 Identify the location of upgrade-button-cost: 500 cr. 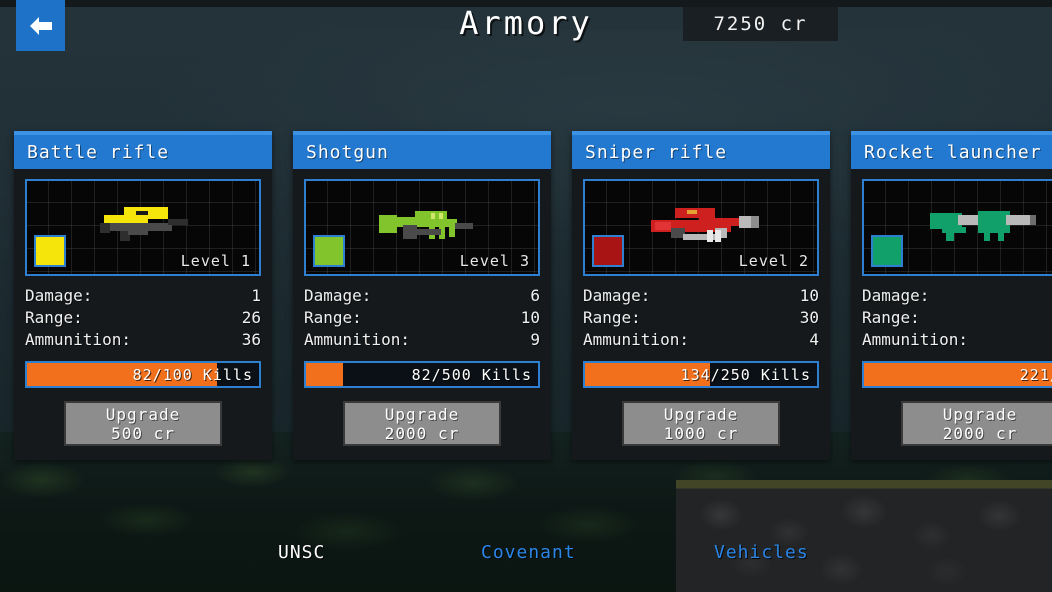
(143, 433).